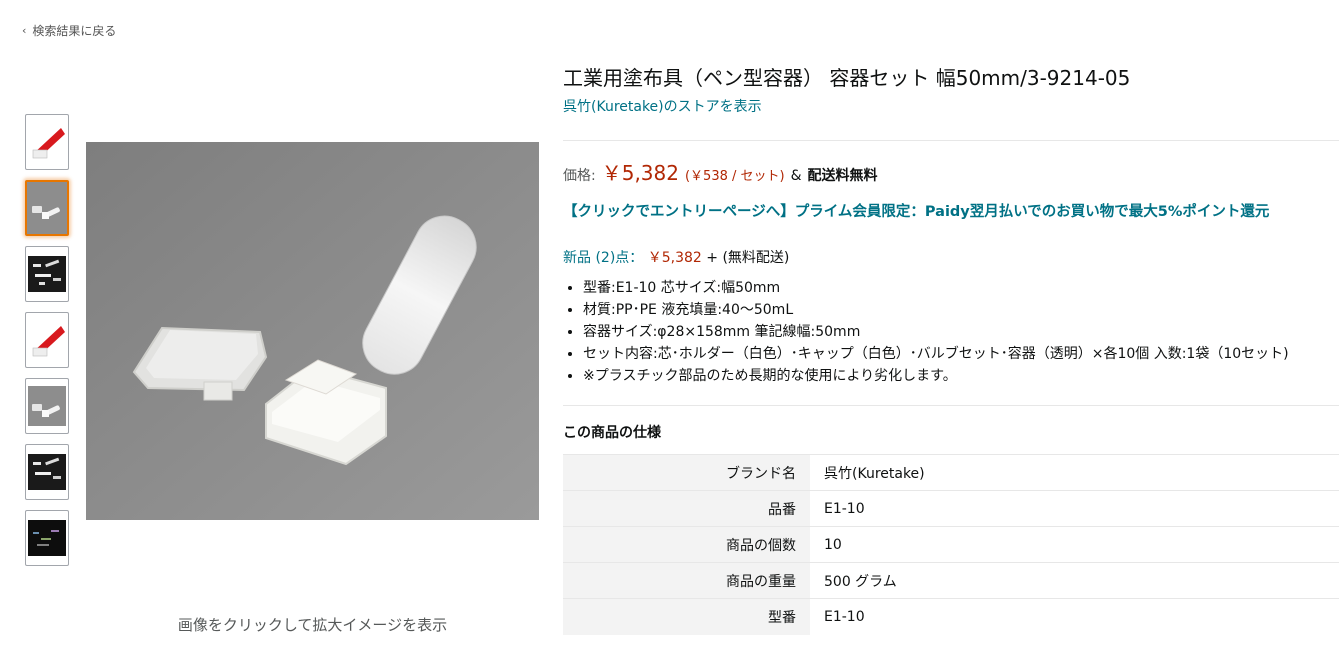 The image size is (1341, 657). What do you see at coordinates (612, 433) in the screenshot?
I see `spec-section-title: この商品の仕様` at bounding box center [612, 433].